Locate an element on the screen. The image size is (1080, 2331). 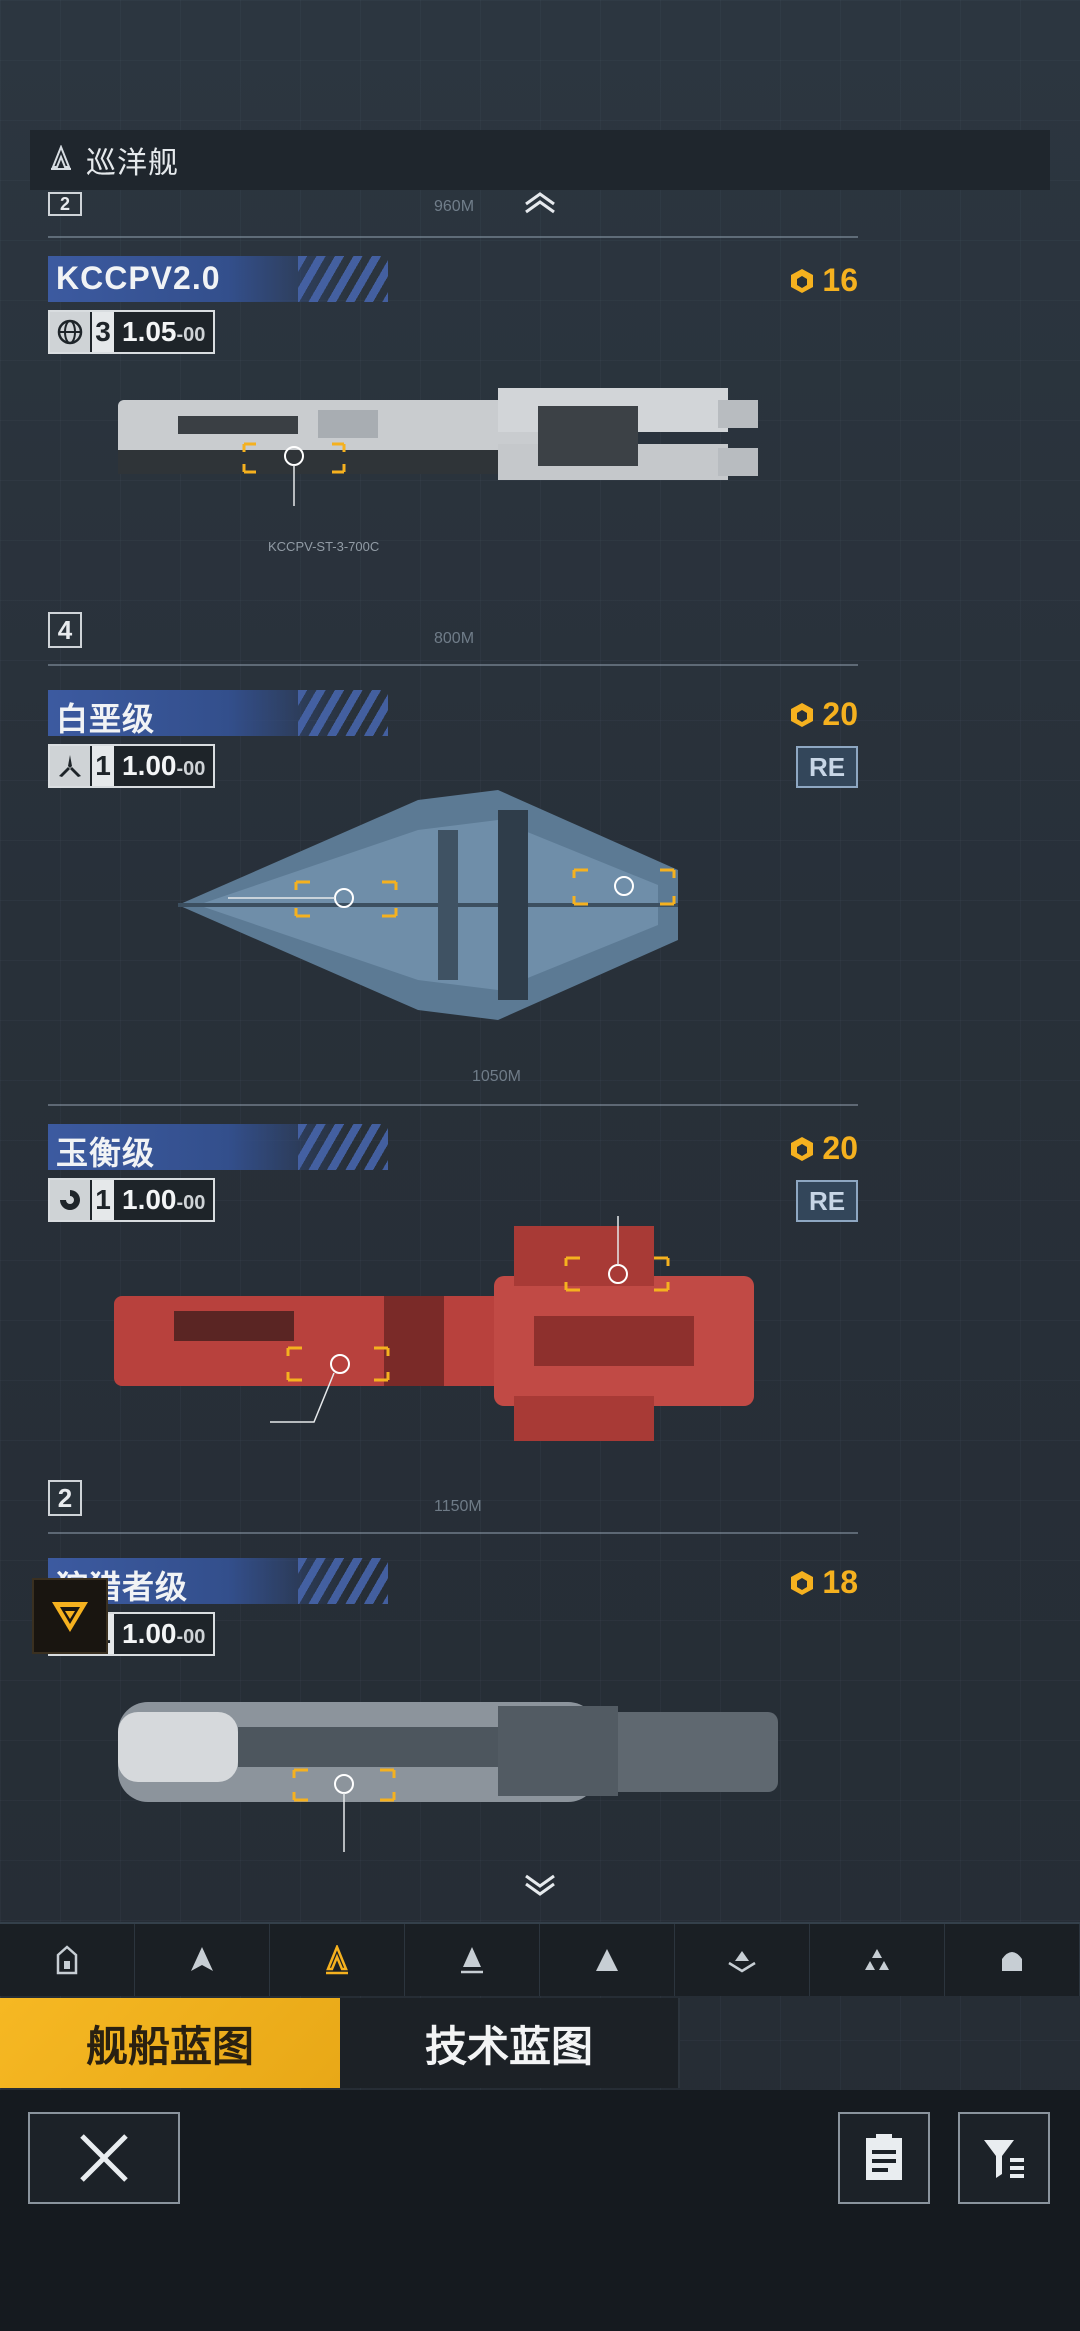
length-label: 1150M is located at coordinates (458, 1506).